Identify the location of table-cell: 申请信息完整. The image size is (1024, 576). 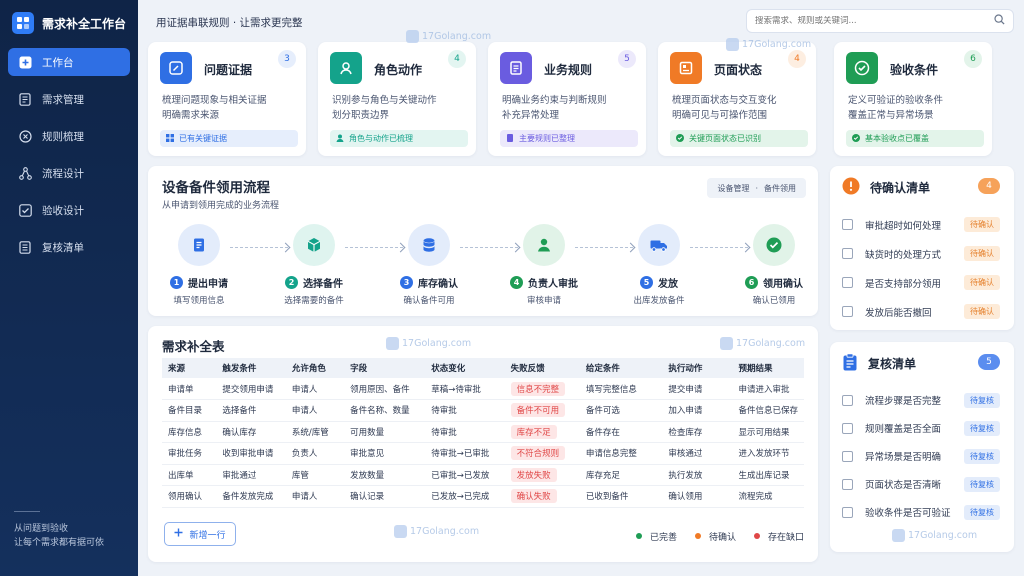
(621, 453).